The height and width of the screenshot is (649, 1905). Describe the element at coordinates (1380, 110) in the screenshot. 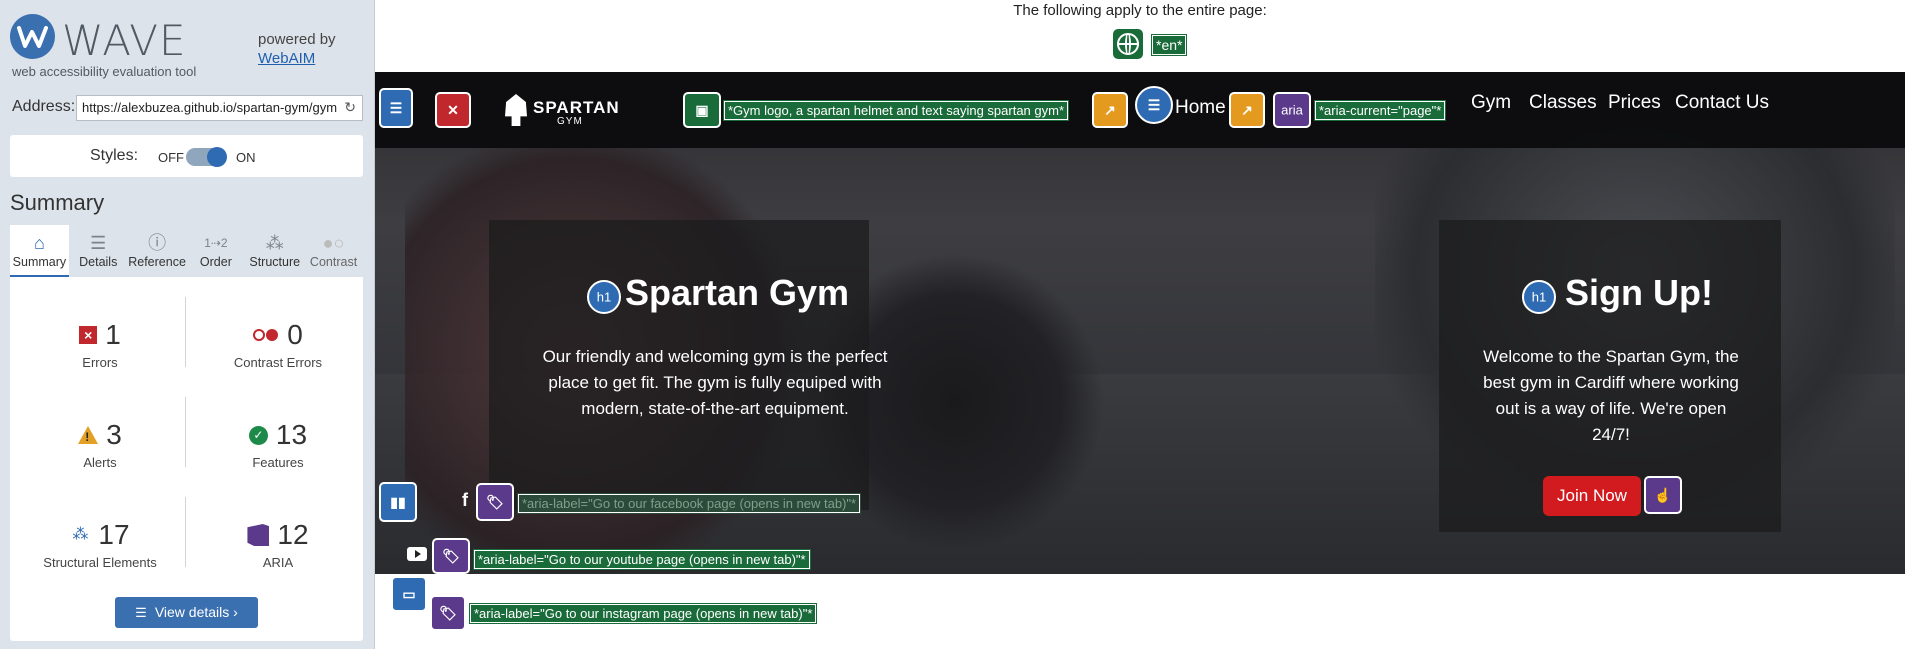

I see `aria-current-tag: *aria-current="page"*` at that location.